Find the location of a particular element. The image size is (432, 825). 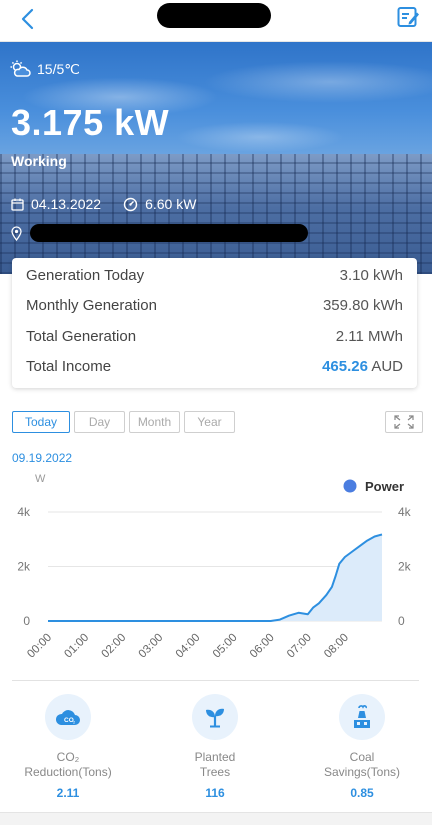

sprout-icon is located at coordinates (215, 718).